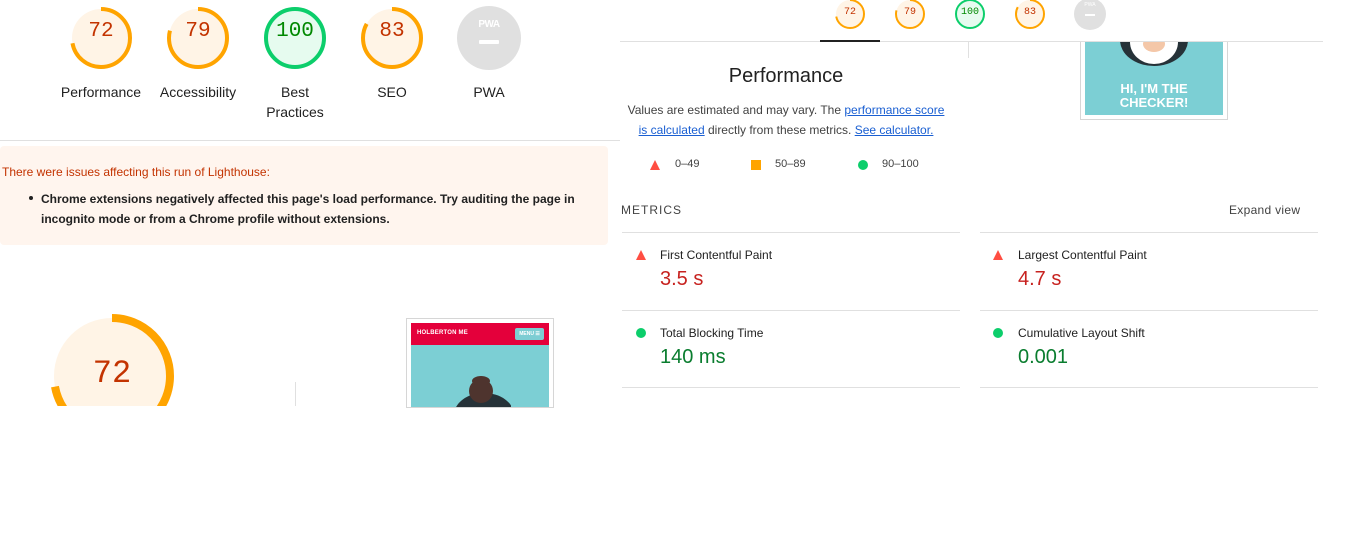 Image resolution: width=1358 pixels, height=556 pixels. Describe the element at coordinates (101, 92) in the screenshot. I see `score-label: Performance` at that location.